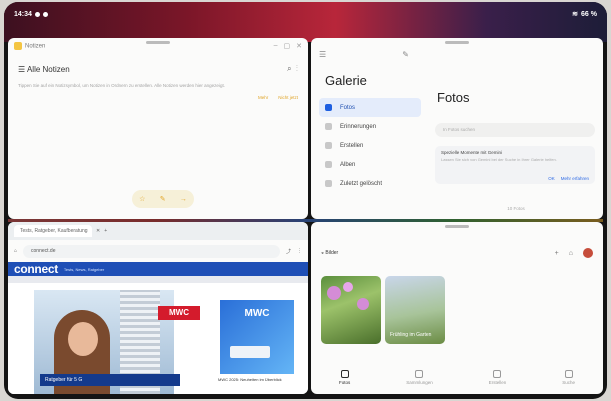 This screenshot has height=401, width=611. I want to click on collections-icon, so click(419, 373).